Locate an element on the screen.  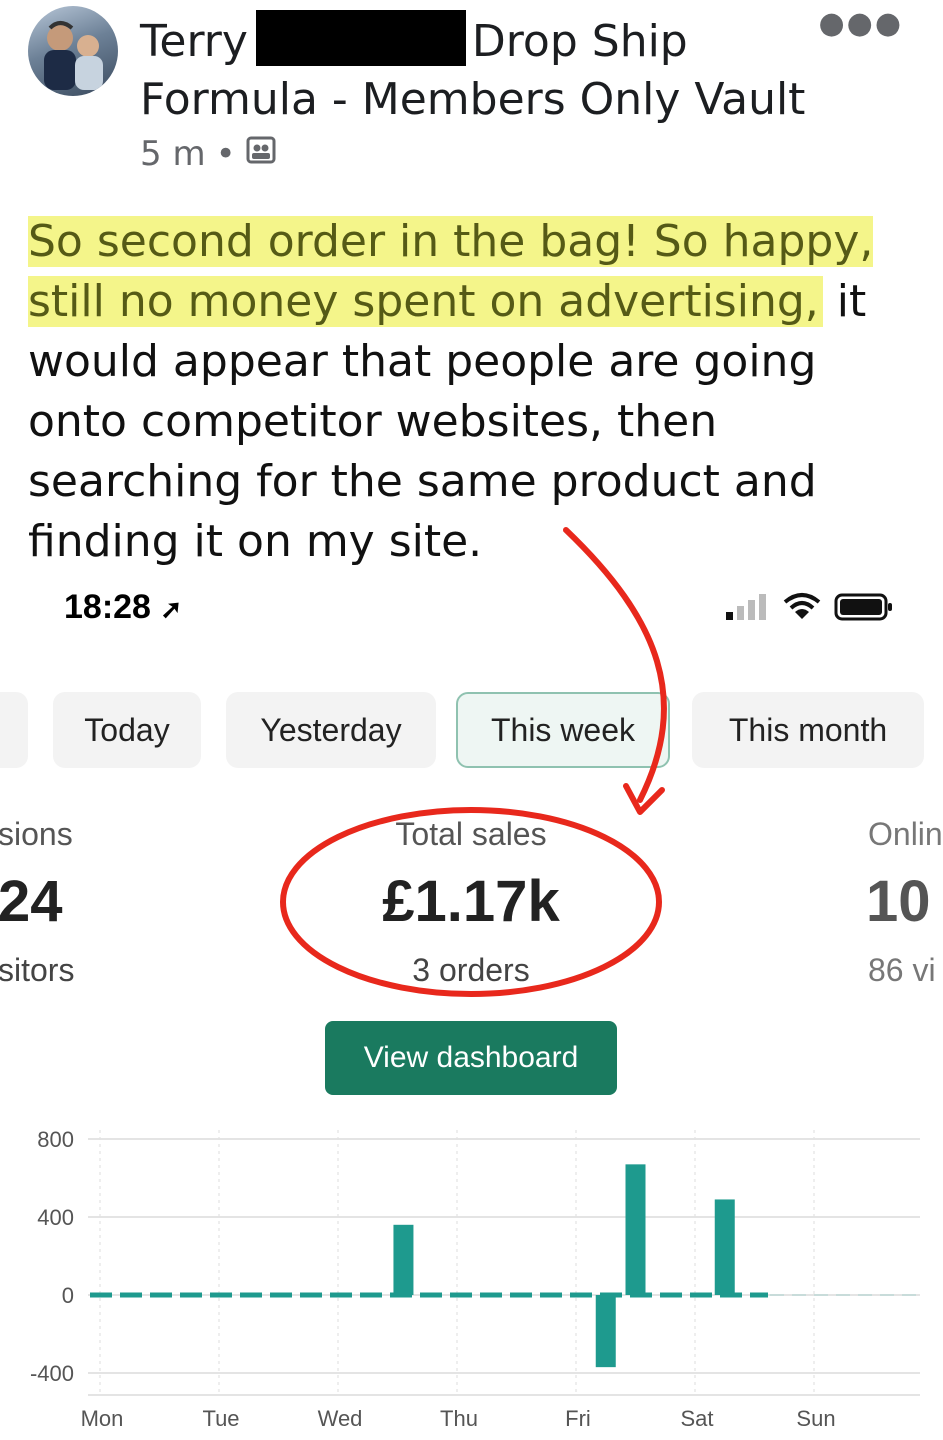
annotation-overlay is located at coordinates (473, 762).